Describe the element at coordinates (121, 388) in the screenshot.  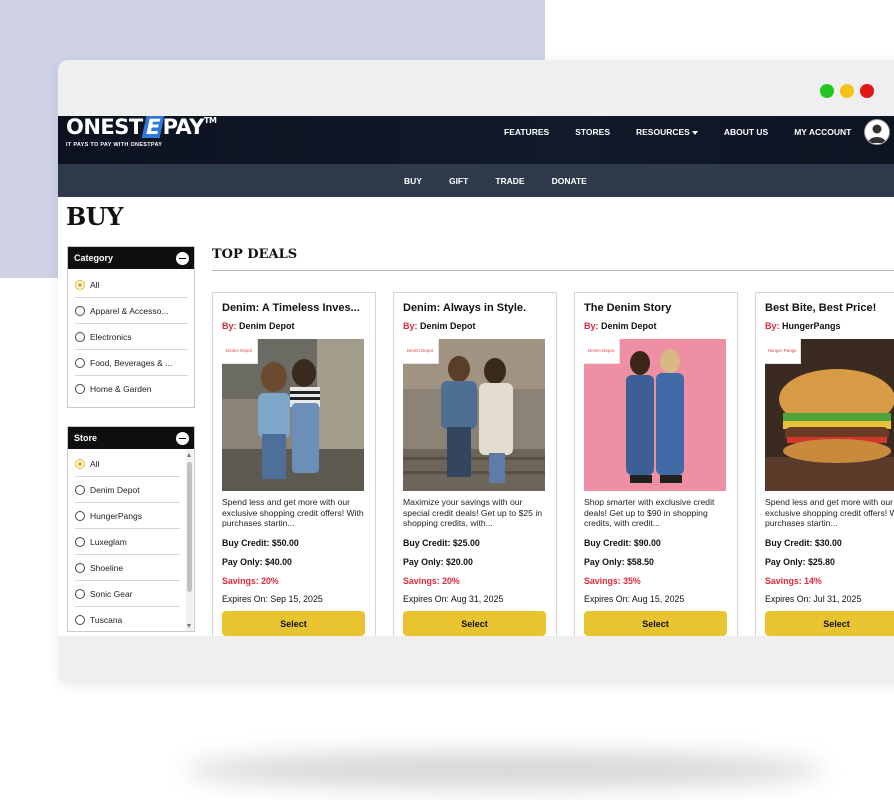
I see `category-option-label: Home & Garden` at that location.